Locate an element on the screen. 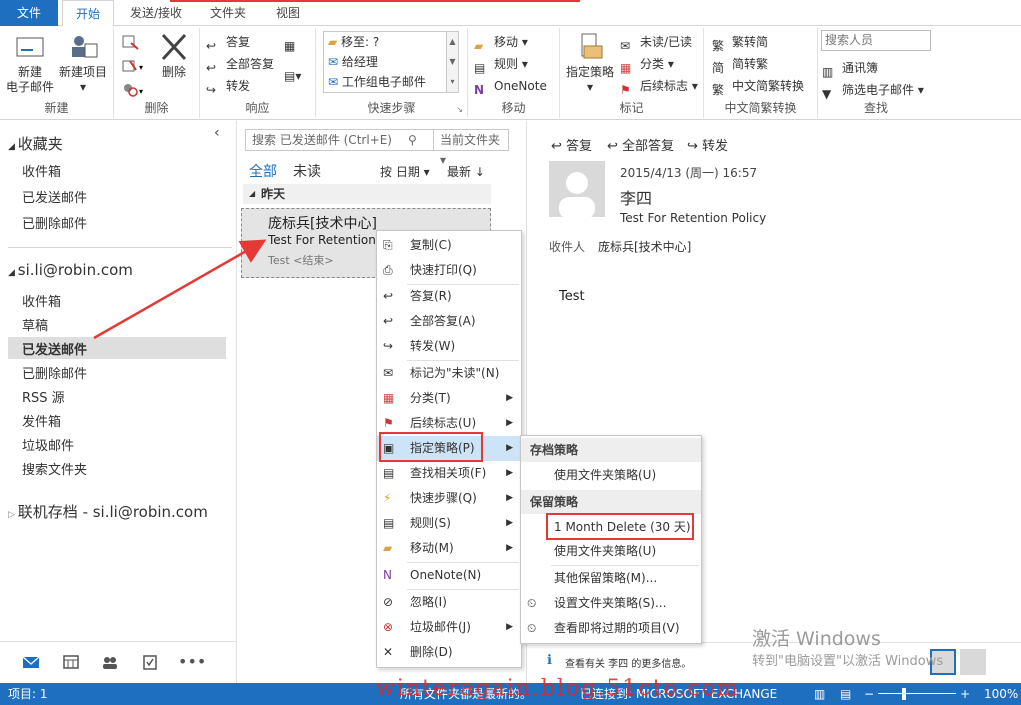  forward-icon: ↪ is located at coordinates (388, 346).